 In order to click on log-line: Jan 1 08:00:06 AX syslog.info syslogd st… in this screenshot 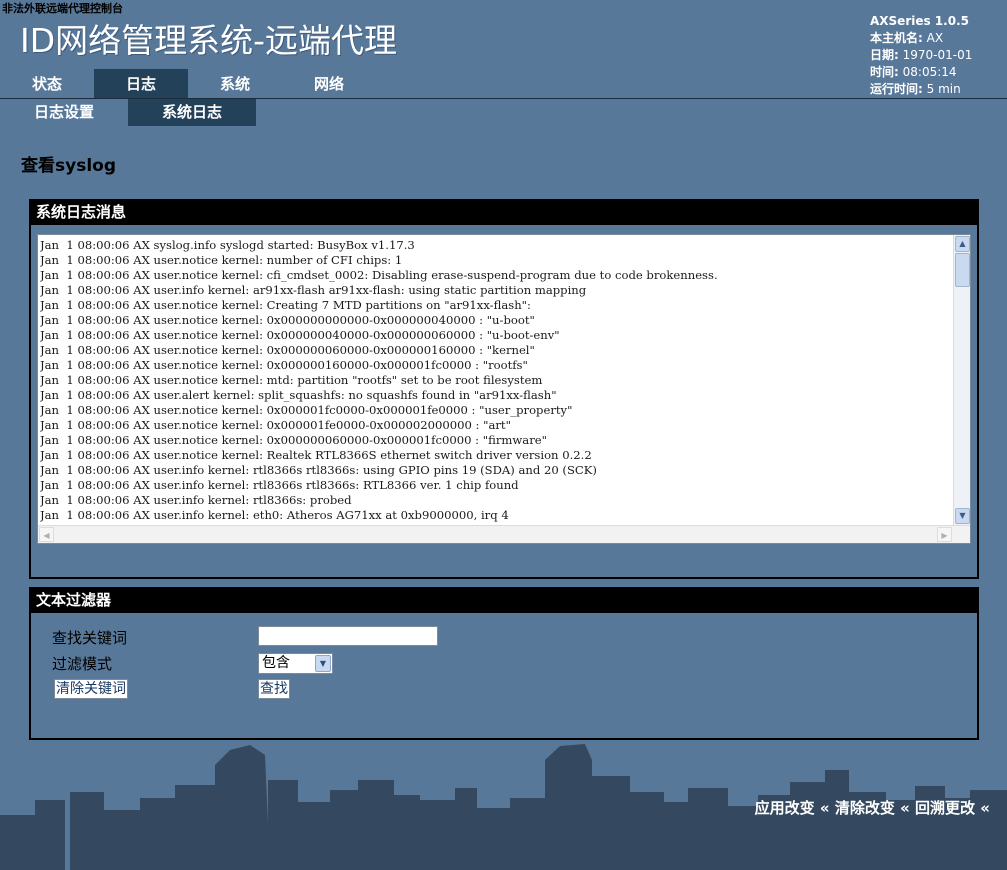, I will do `click(227, 245)`.